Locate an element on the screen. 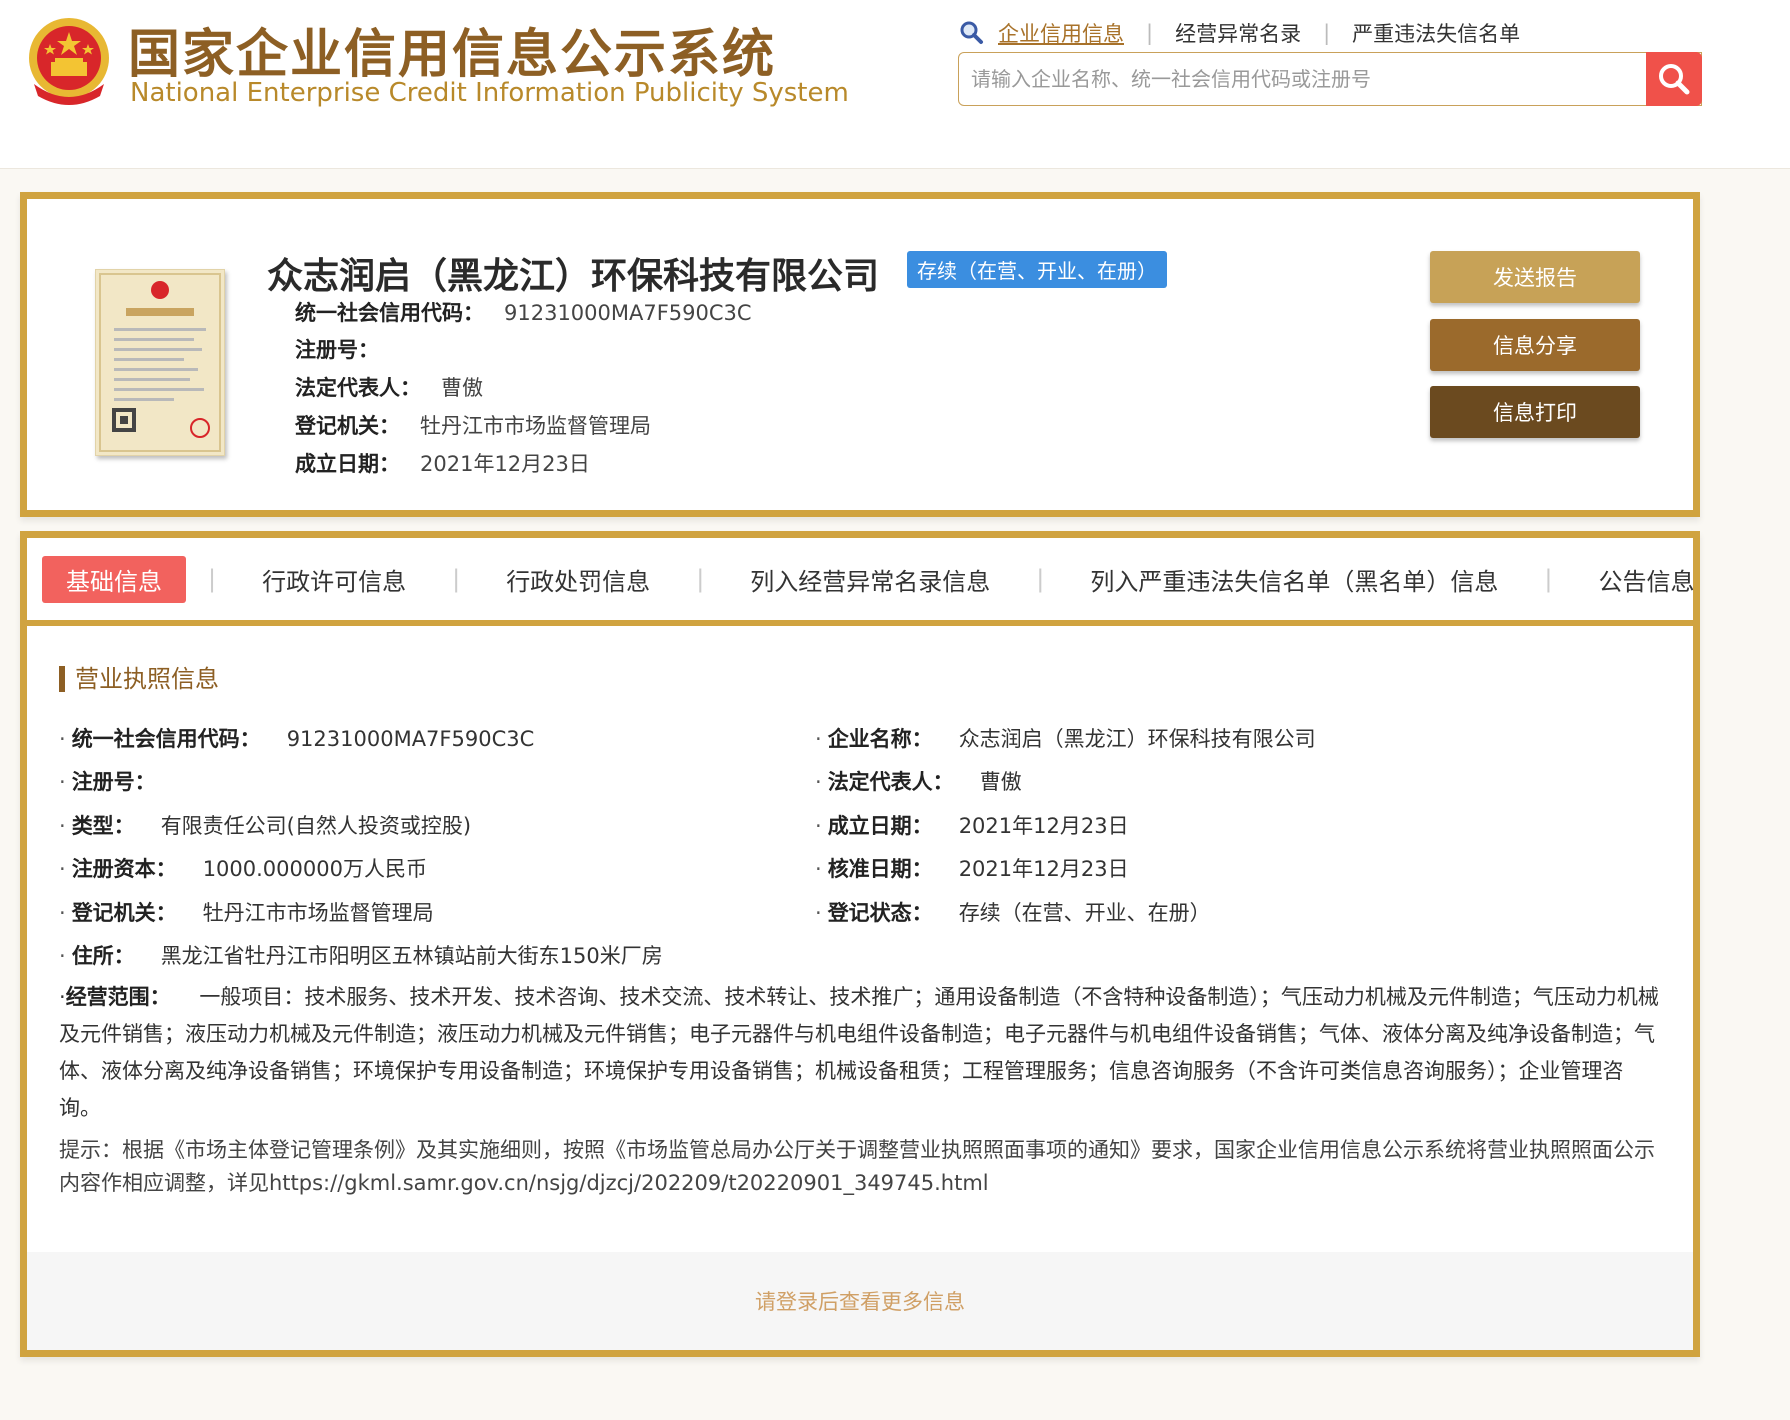 This screenshot has width=1790, height=1420. tab-admin-penalty: 行政处罚信息 is located at coordinates (578, 579).